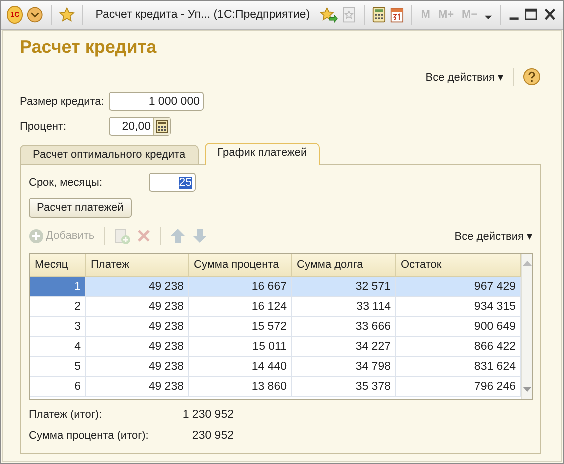 Image resolution: width=564 pixels, height=464 pixels. I want to click on table-row: 2 49 238 16 124 33 114 934 315, so click(275, 307).